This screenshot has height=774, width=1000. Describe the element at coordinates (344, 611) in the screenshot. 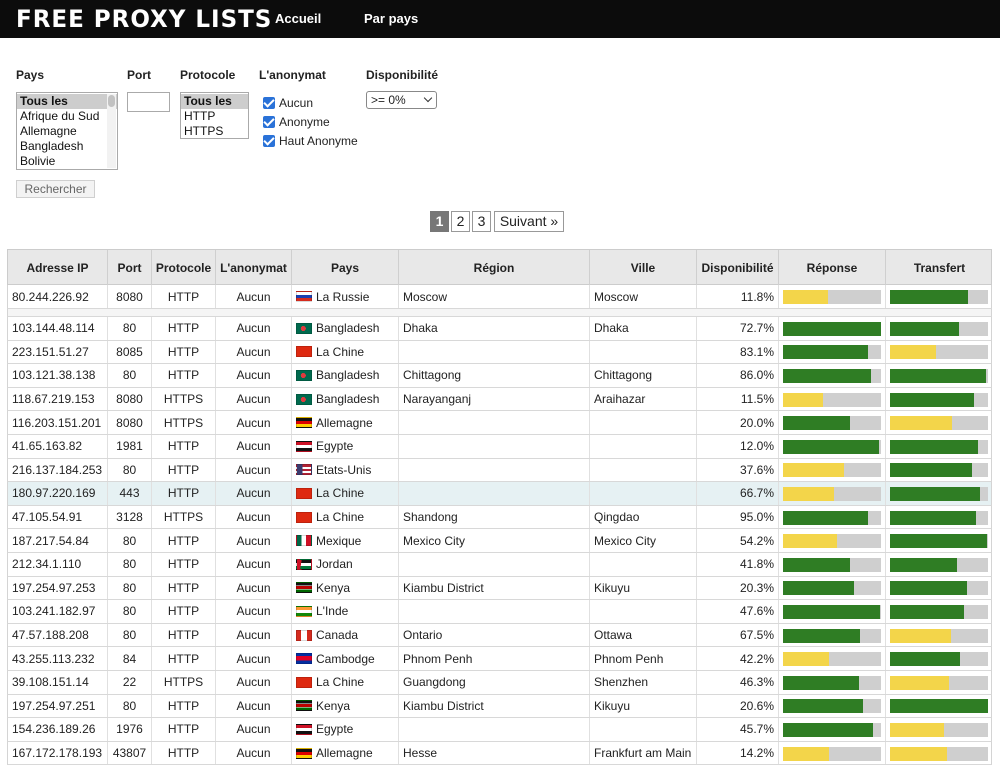

I see `country-cell: L'Inde` at that location.